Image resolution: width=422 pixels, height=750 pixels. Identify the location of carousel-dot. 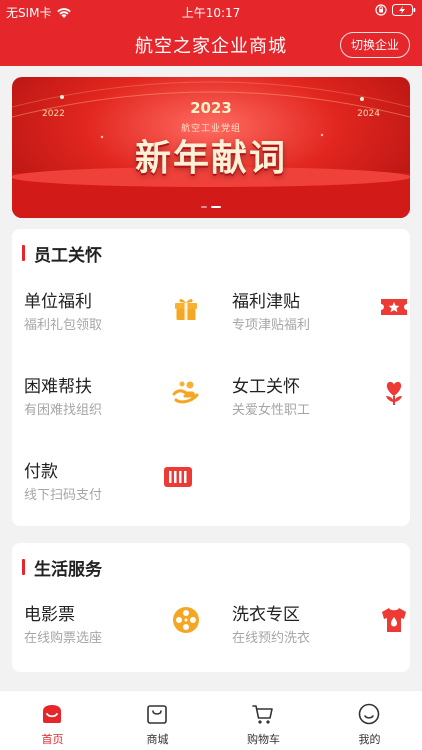
(204, 207).